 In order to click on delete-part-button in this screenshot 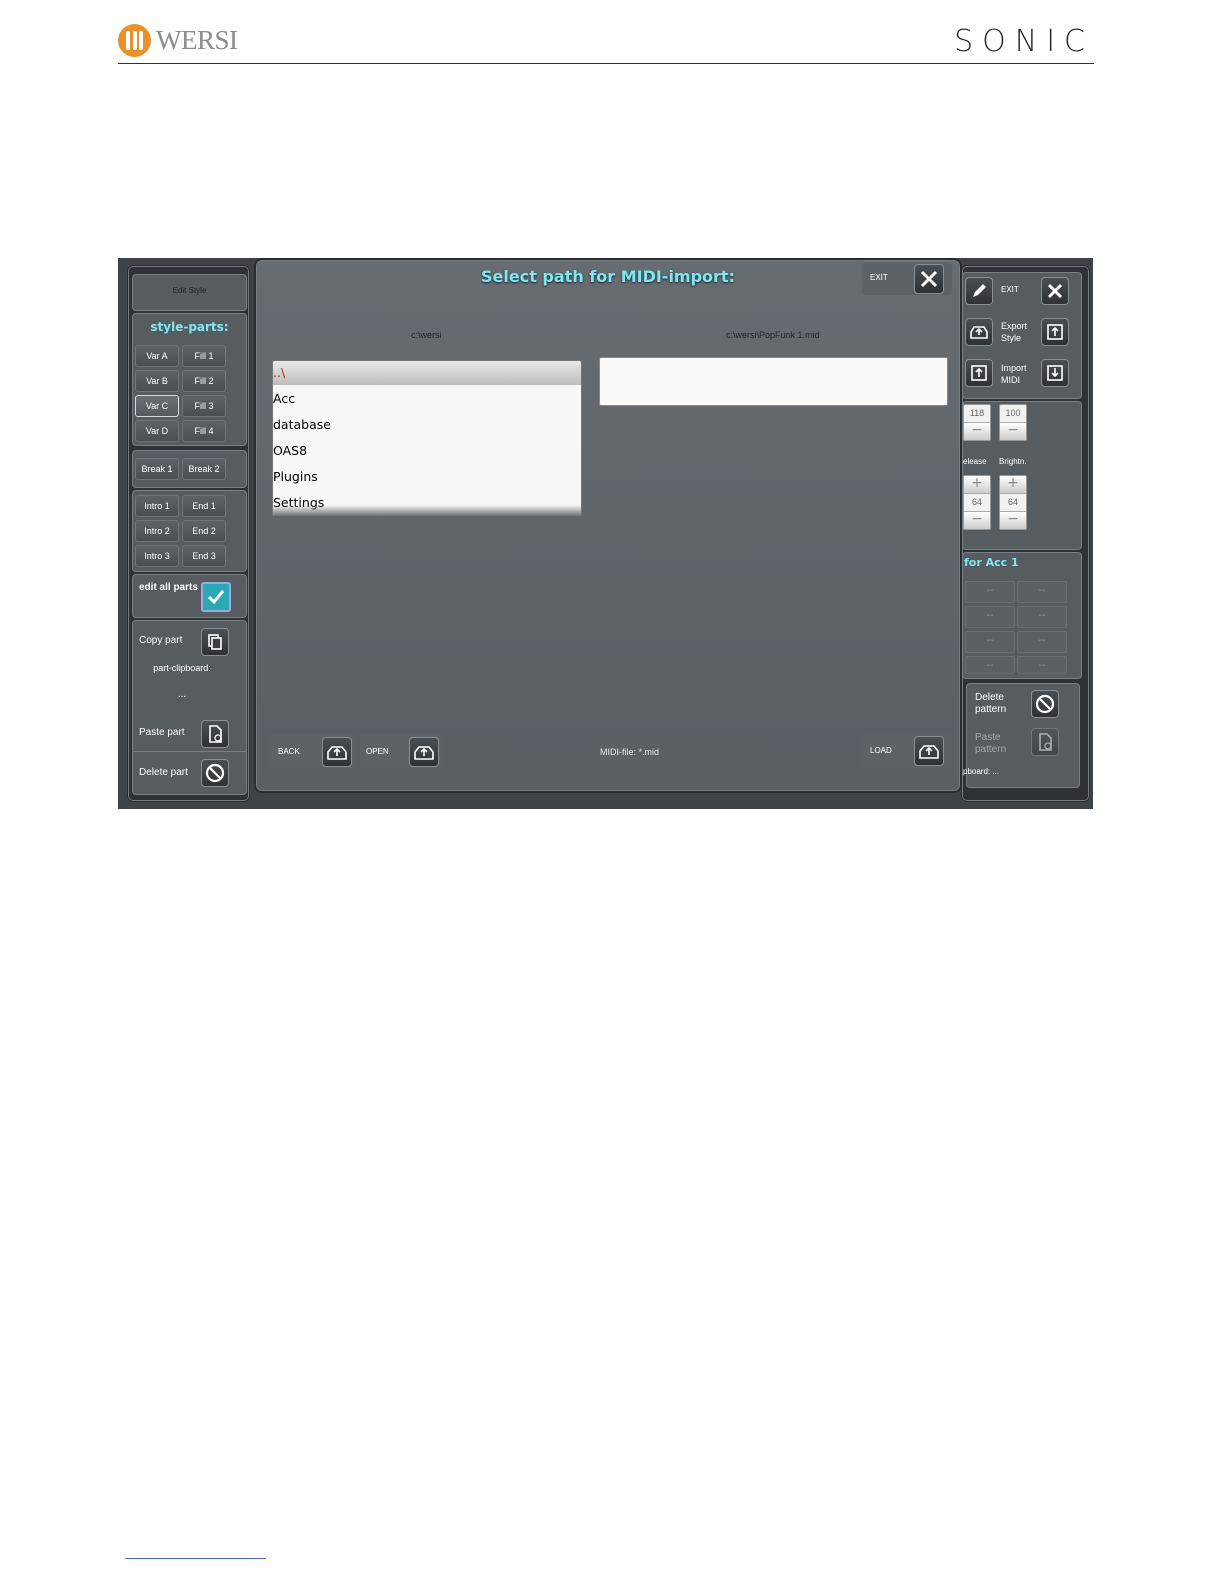, I will do `click(215, 773)`.